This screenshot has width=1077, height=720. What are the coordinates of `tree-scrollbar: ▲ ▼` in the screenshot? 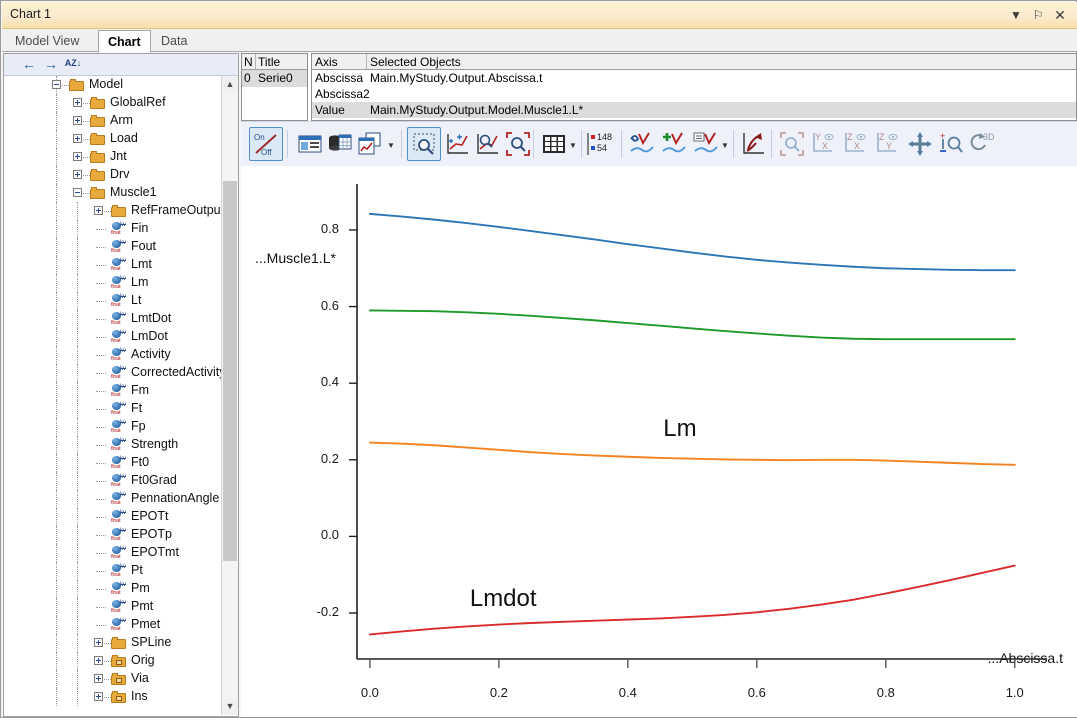 It's located at (229, 395).